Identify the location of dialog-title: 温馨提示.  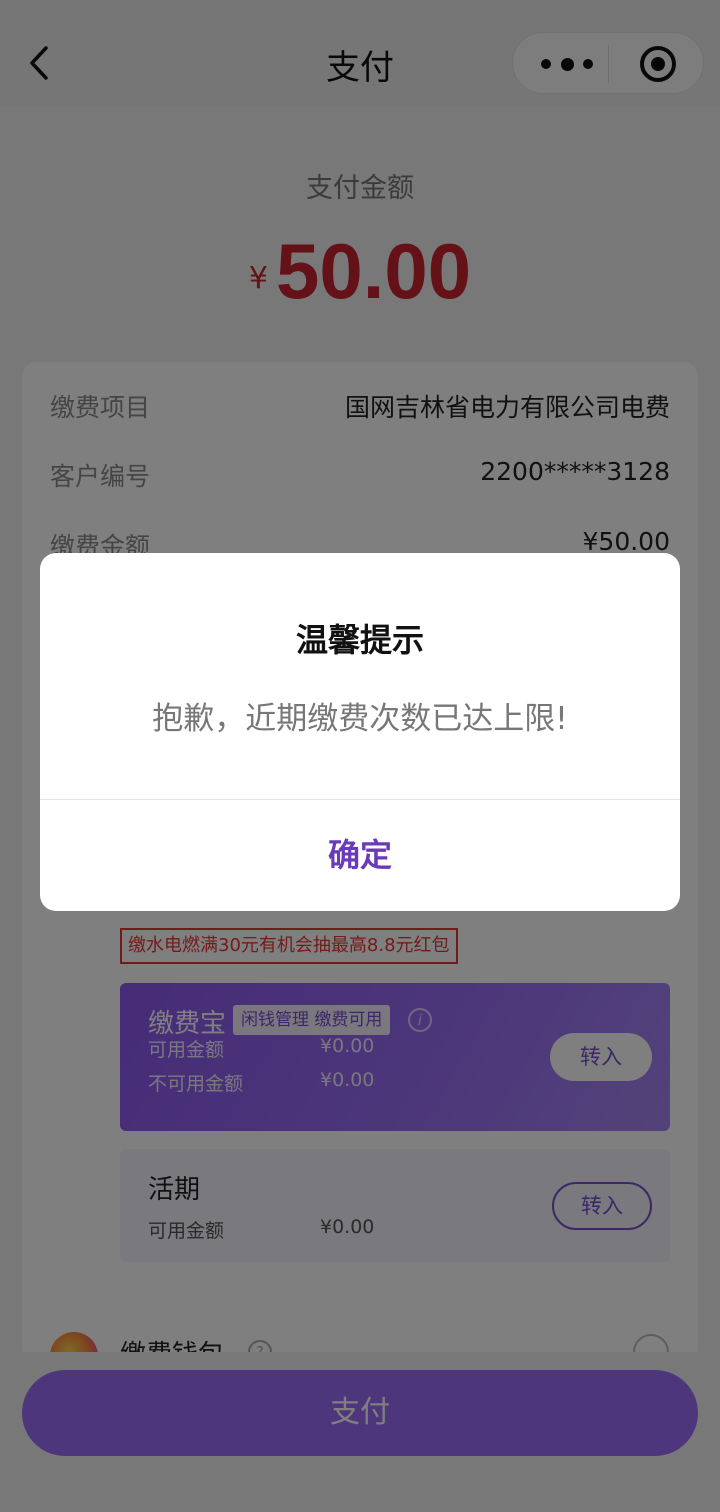
(359, 640).